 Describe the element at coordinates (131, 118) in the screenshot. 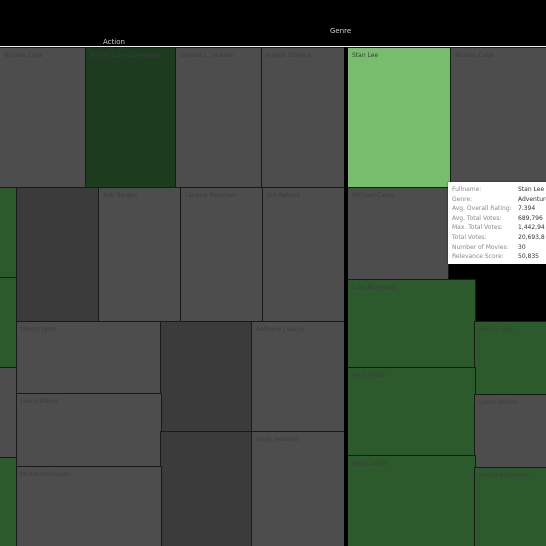

I see `treemap-cell: Arnold Schwarzenegger` at that location.